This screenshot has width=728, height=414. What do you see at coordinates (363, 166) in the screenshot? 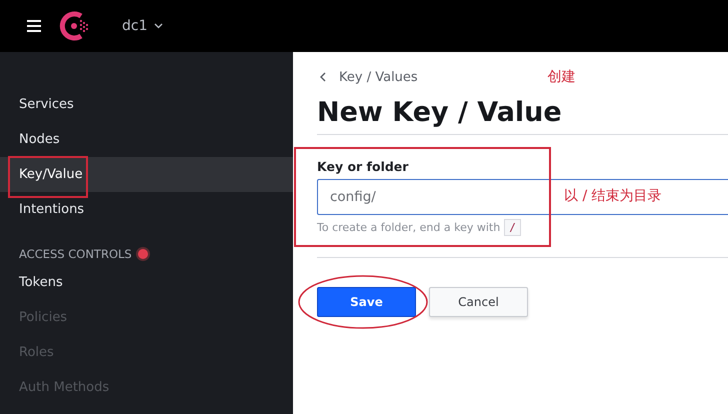
I see `field-label: Key or folder` at bounding box center [363, 166].